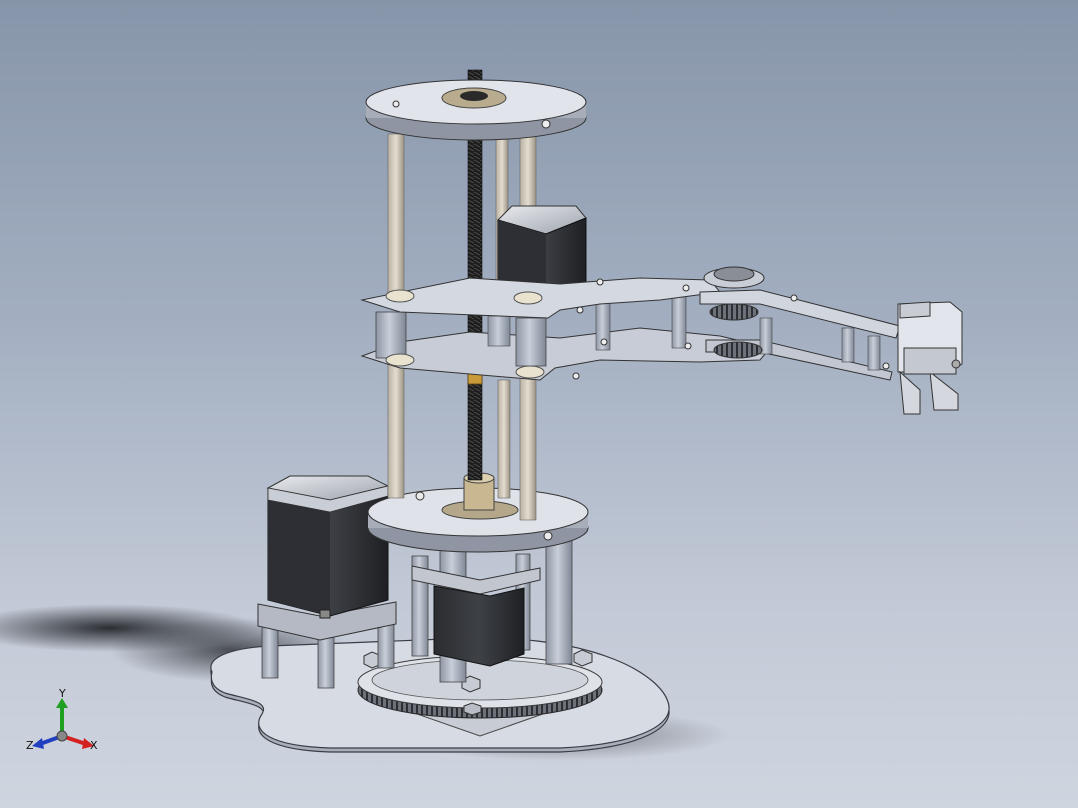  I want to click on gripper-end-effector, so click(930, 358).